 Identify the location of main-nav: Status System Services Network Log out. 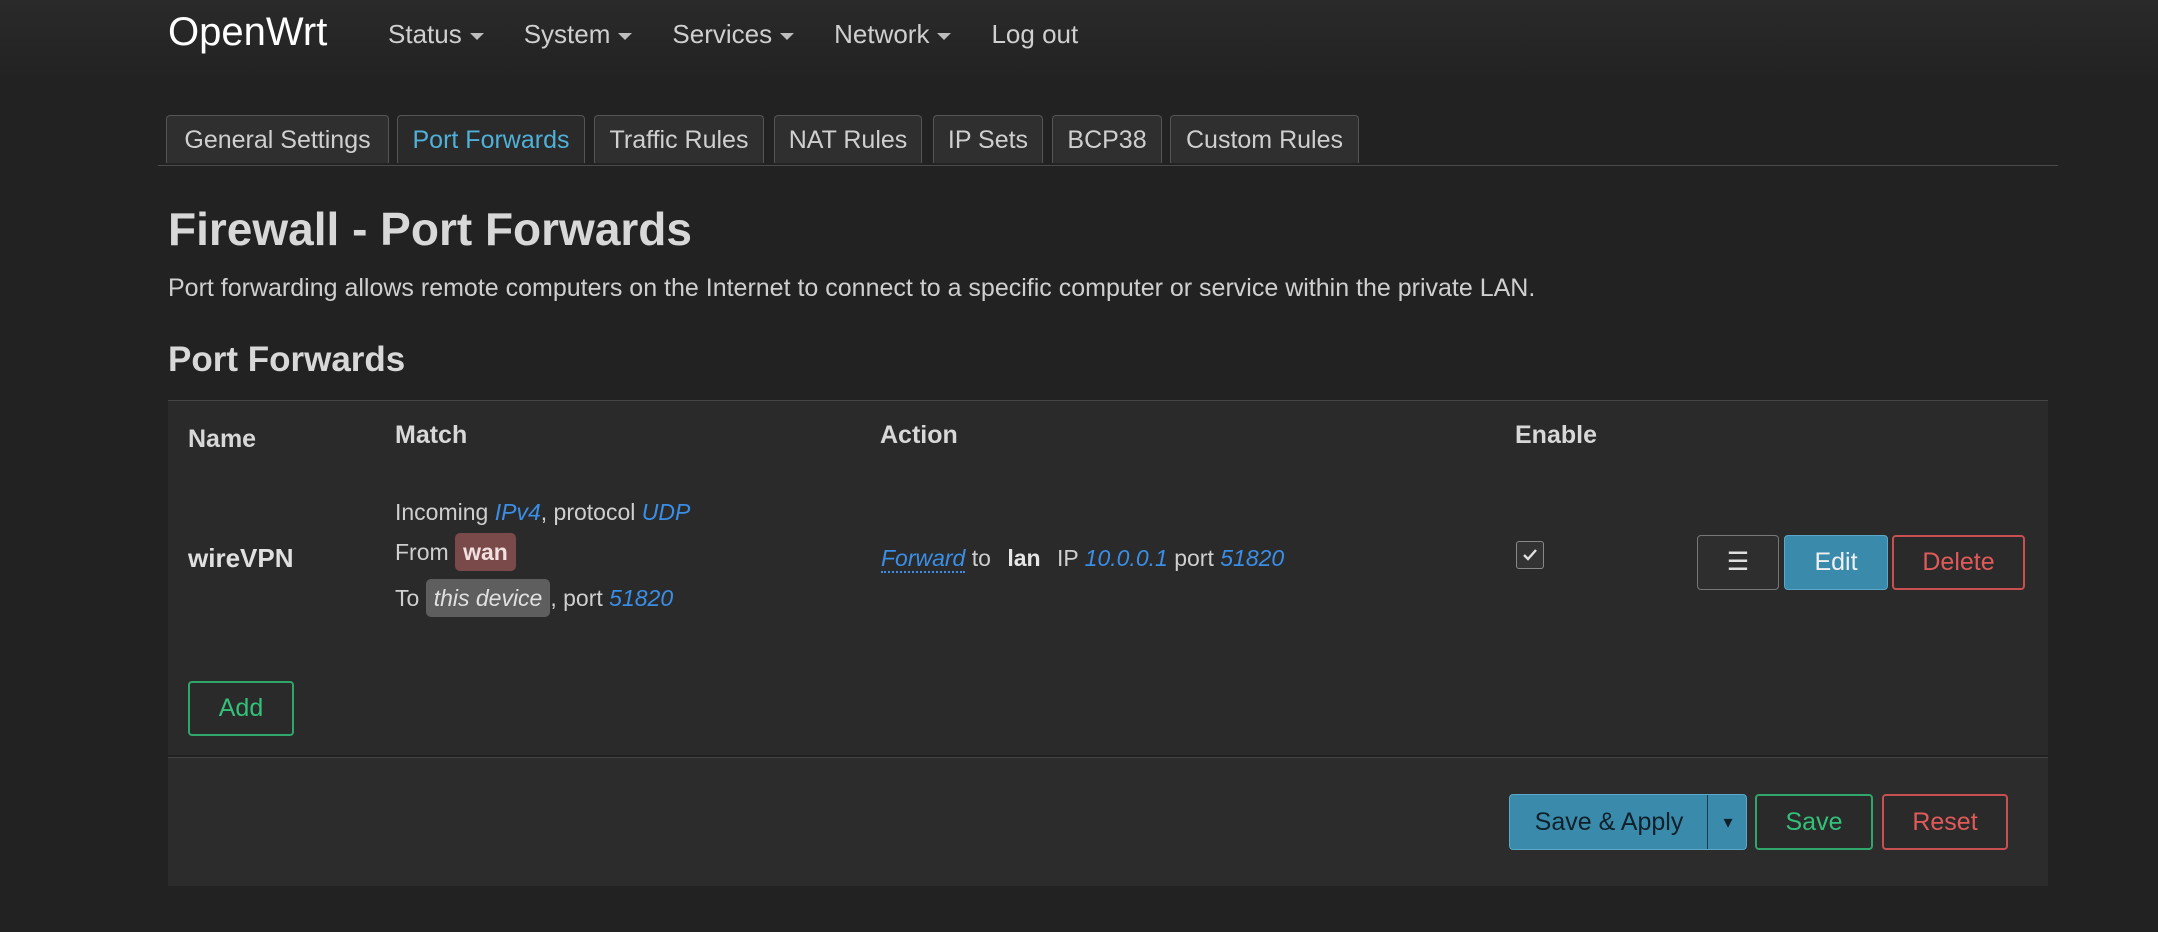
(753, 34).